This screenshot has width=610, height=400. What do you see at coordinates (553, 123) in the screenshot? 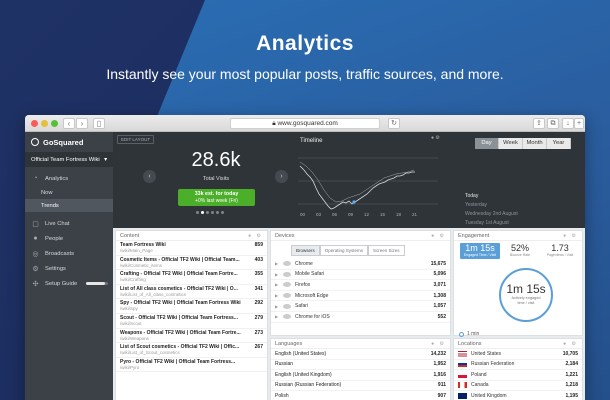
I see `tabs-icon: ⧉` at bounding box center [553, 123].